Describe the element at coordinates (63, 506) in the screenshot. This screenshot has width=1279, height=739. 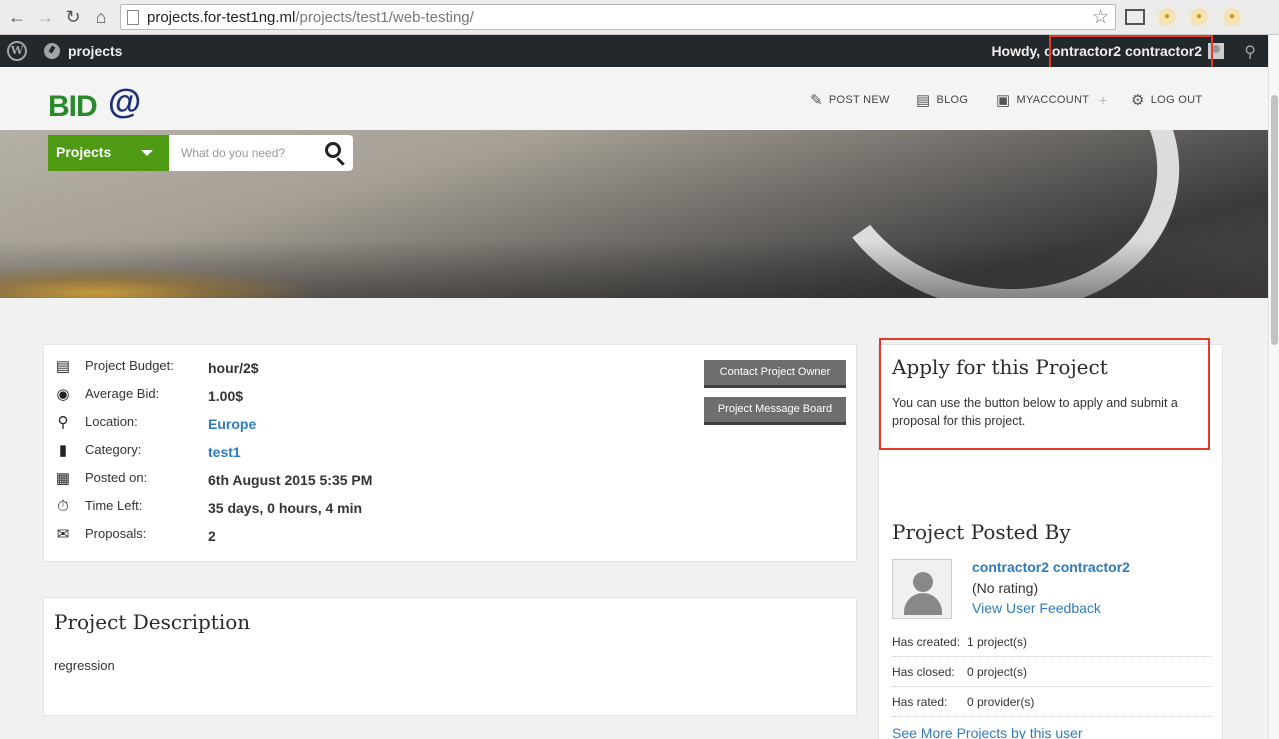
I see `stopwatch-icon: ⏱` at that location.